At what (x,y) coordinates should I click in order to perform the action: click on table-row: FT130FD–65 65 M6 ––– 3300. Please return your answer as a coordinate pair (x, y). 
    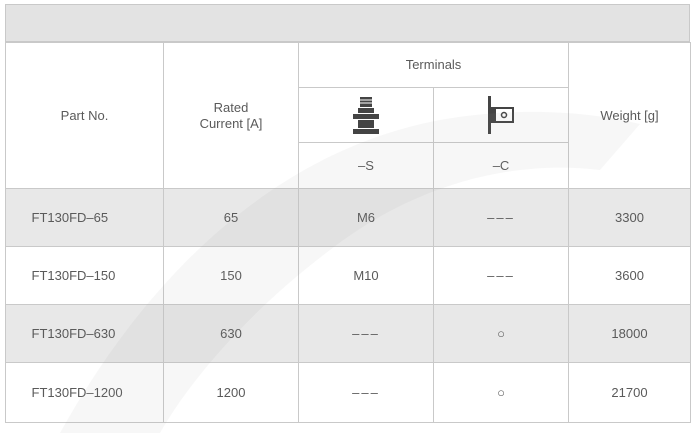
    Looking at the image, I should click on (348, 217).